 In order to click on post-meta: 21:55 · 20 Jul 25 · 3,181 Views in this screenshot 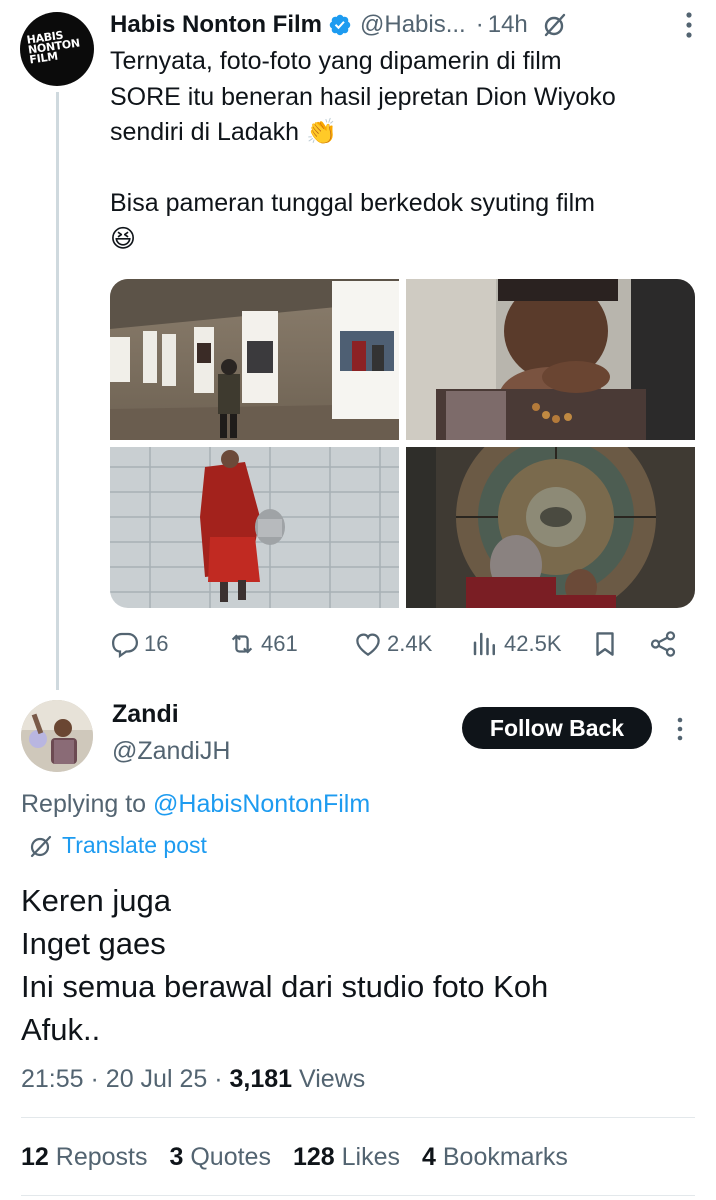, I will do `click(193, 1079)`.